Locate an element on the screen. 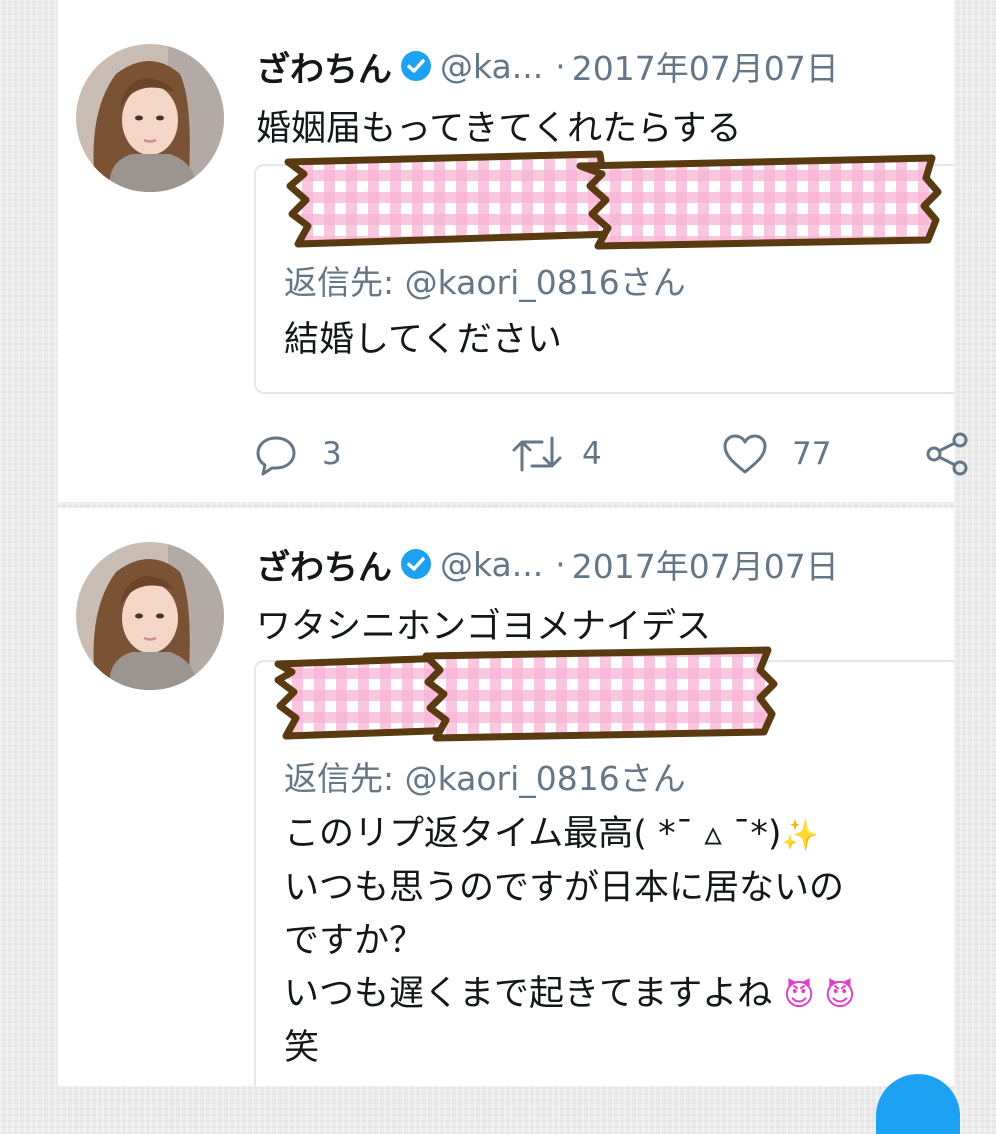 Image resolution: width=996 pixels, height=1134 pixels. quoted-line: 笑 is located at coordinates (302, 1048).